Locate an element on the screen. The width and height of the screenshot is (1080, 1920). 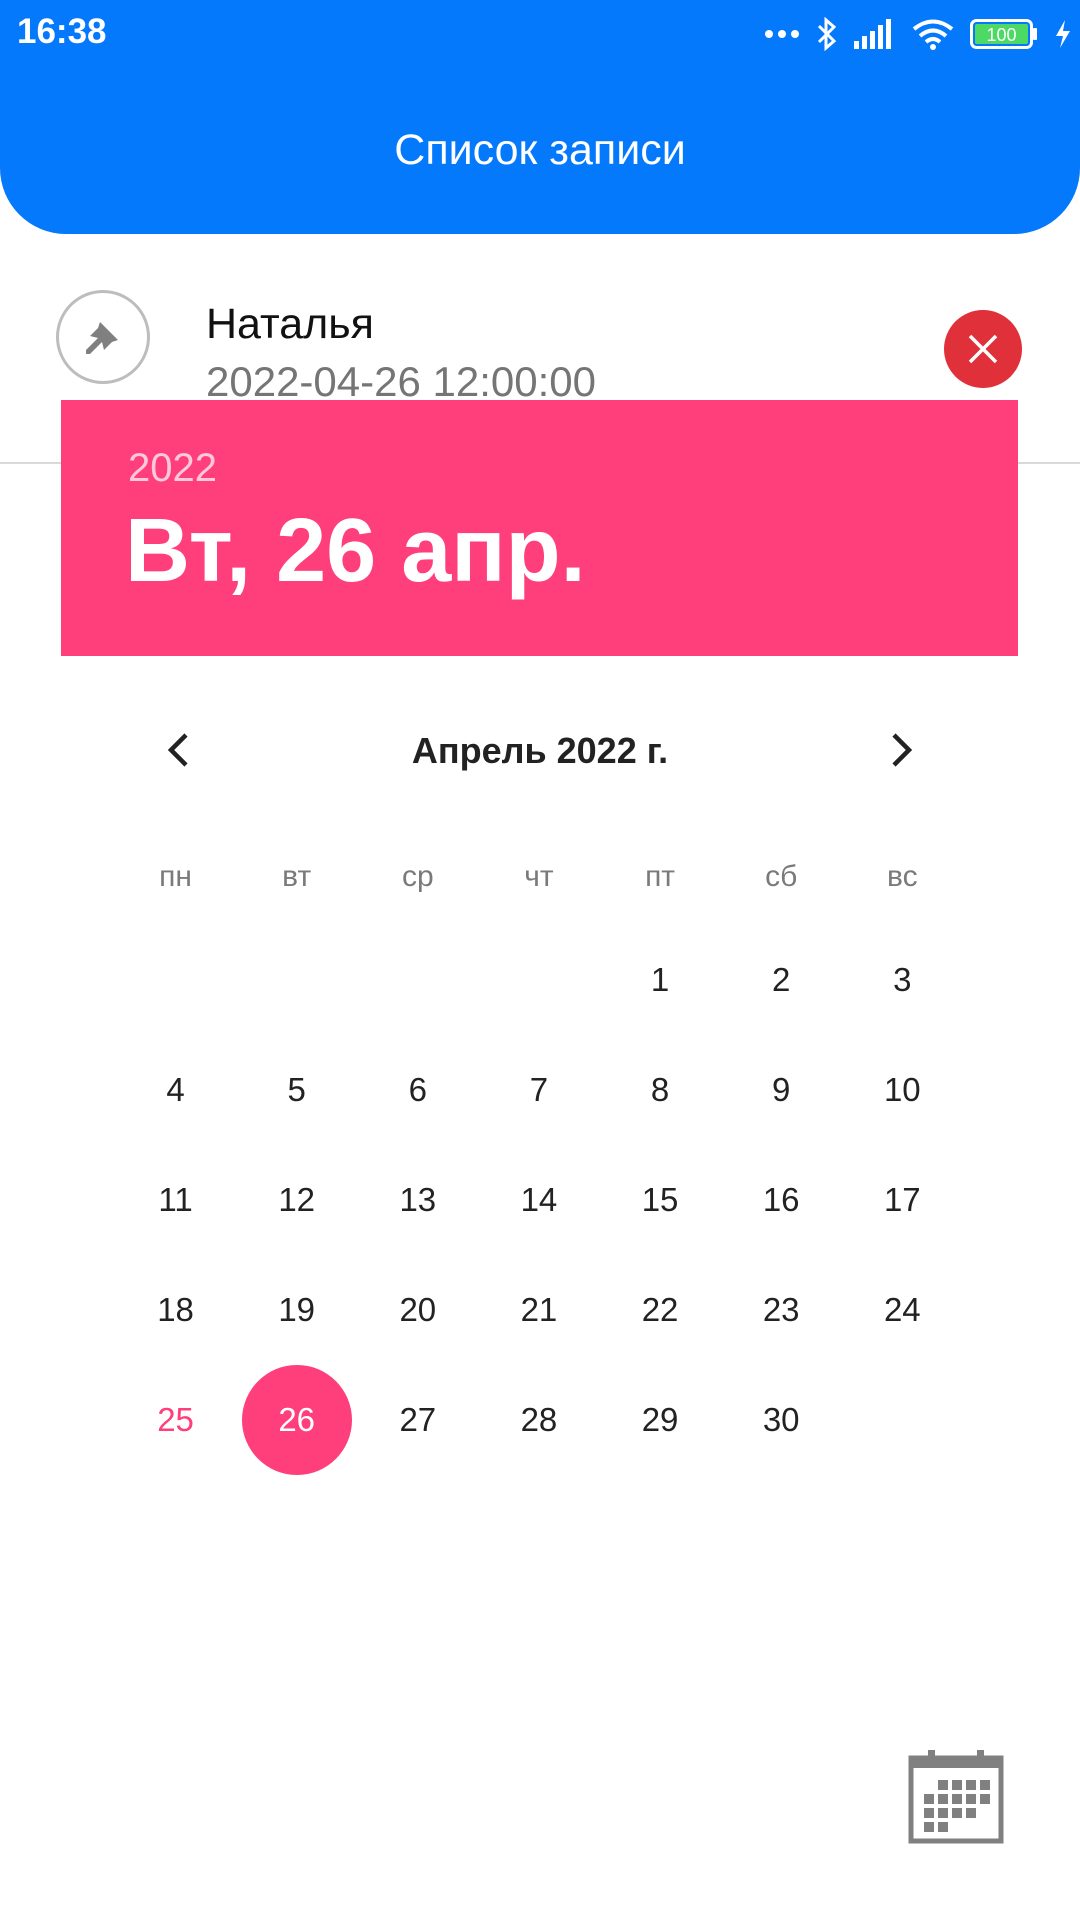
date-picker-header: 2022 Вт, 26 апр. is located at coordinates (539, 528).